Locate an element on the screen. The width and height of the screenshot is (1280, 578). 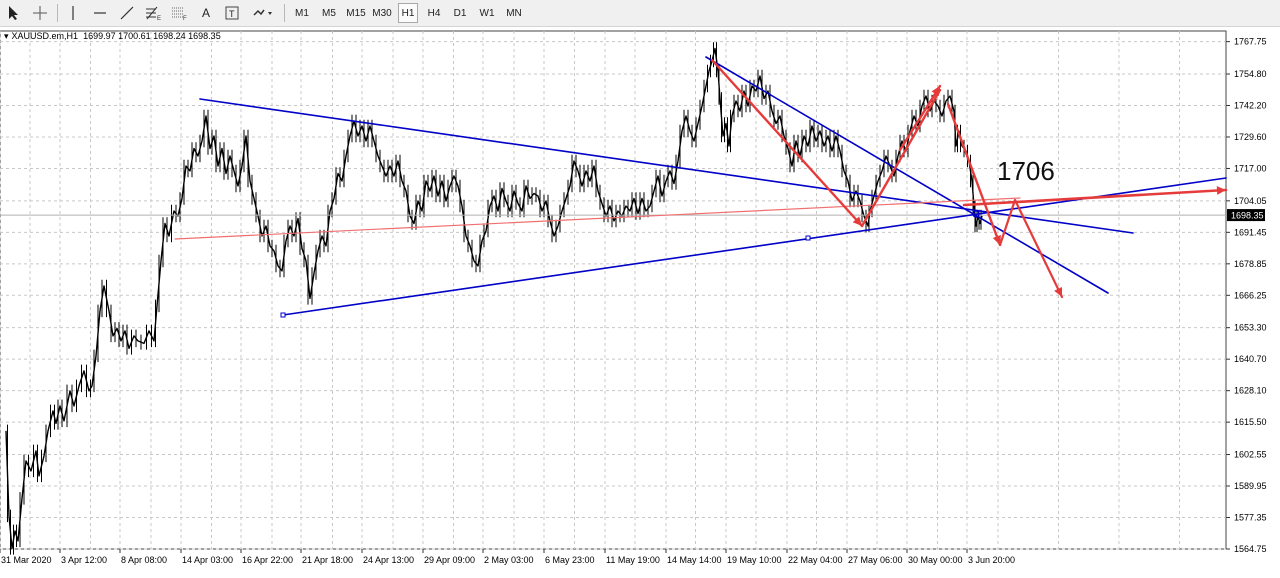
time-tick-label: 21 Apr 18:00 is located at coordinates (327, 560).